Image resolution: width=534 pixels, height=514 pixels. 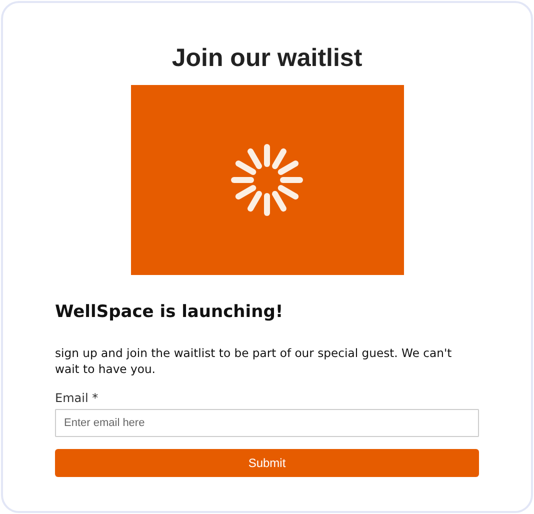 I want to click on description: sign up and join the waitlist to be part of our special guest. We can't wait to have you., so click(x=254, y=361).